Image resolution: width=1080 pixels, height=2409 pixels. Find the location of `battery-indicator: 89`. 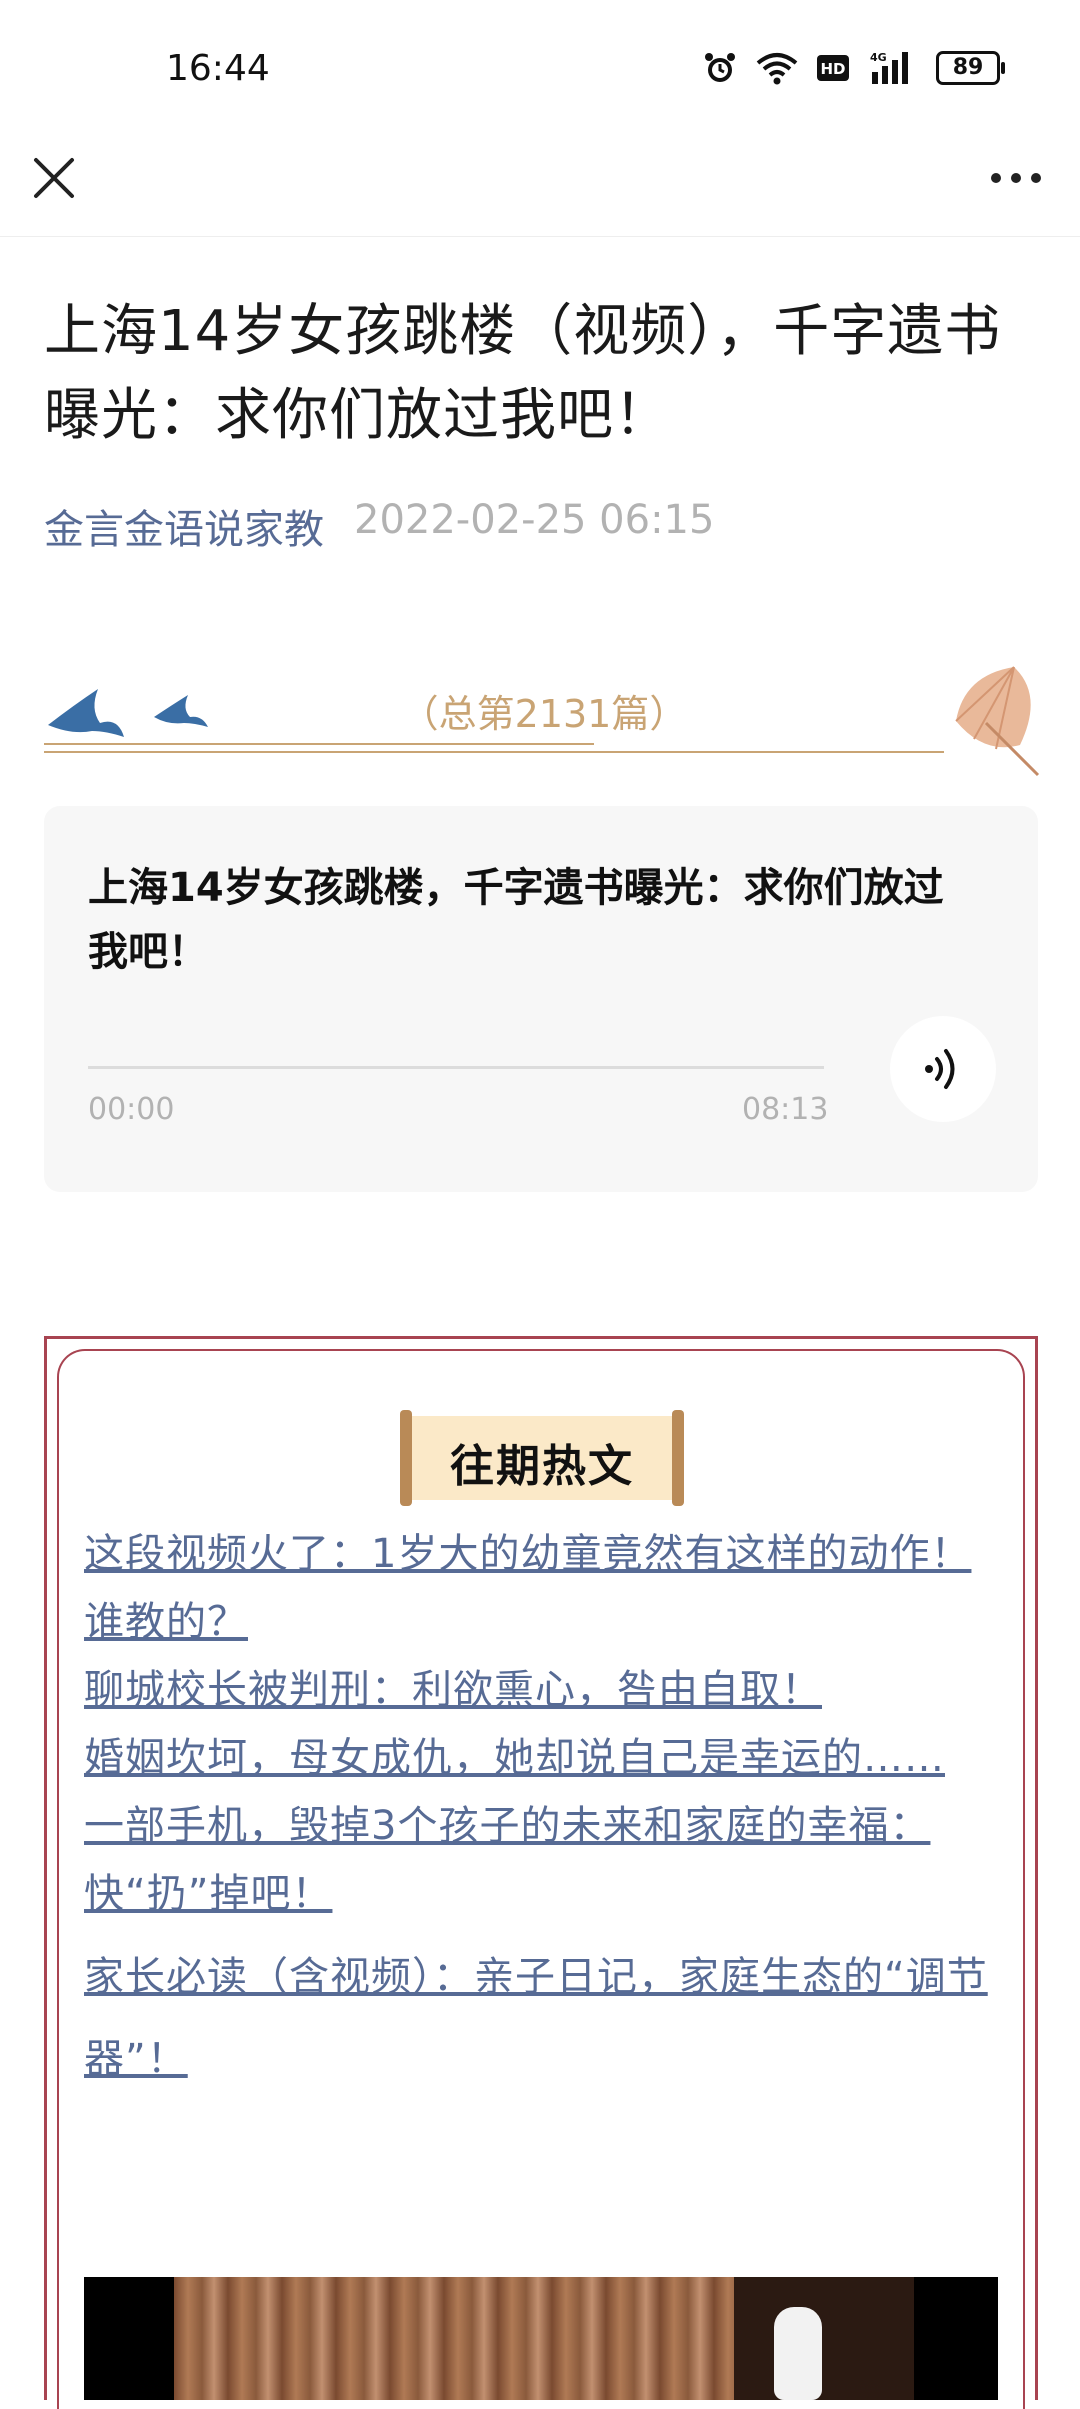

battery-indicator: 89 is located at coordinates (970, 68).